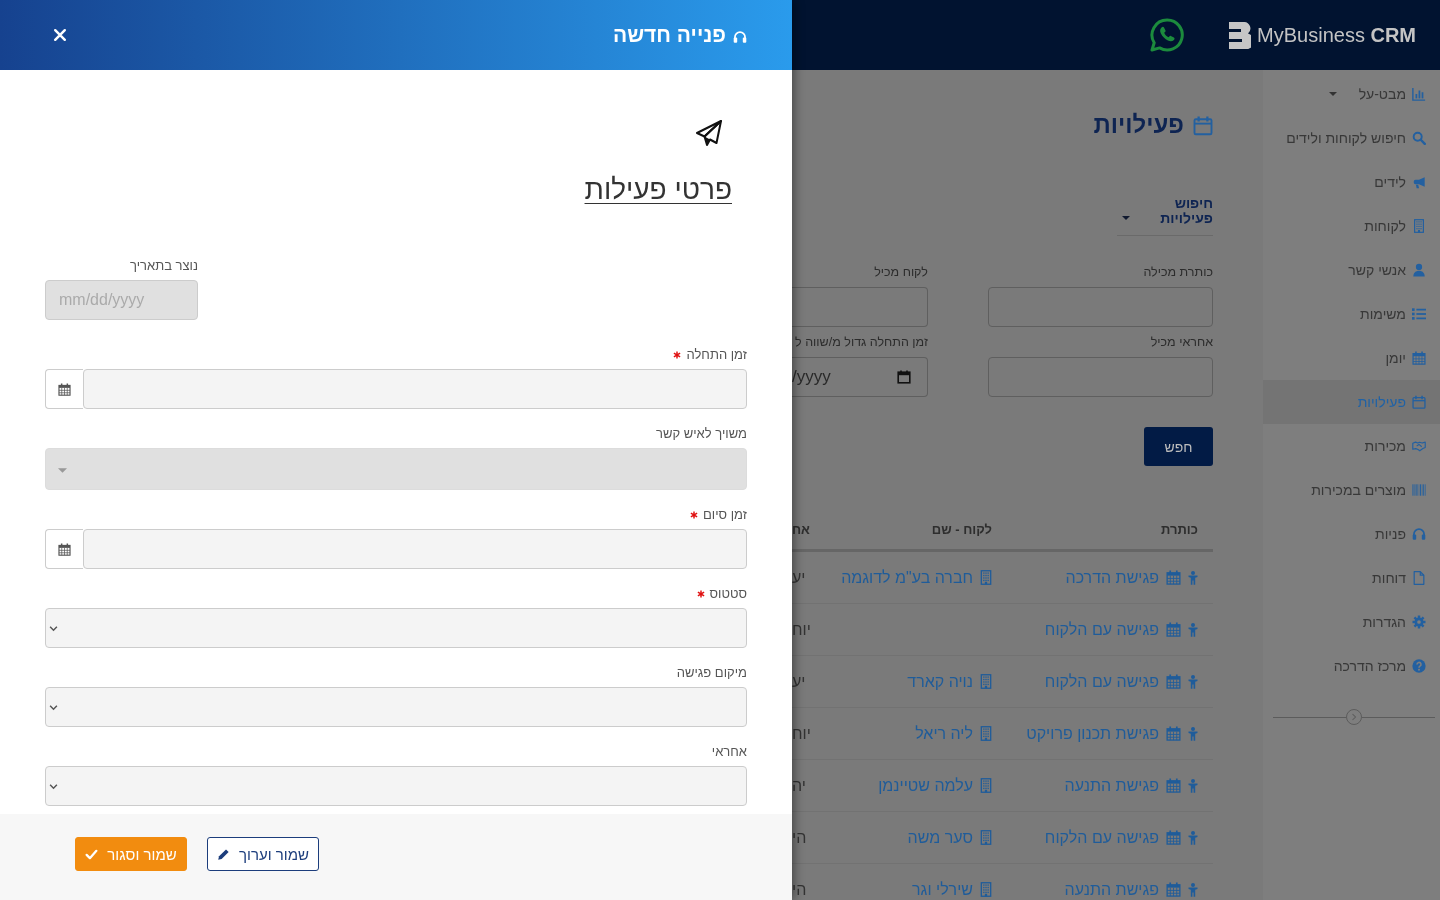 The image size is (1440, 900). I want to click on barcode-icon, so click(1419, 490).